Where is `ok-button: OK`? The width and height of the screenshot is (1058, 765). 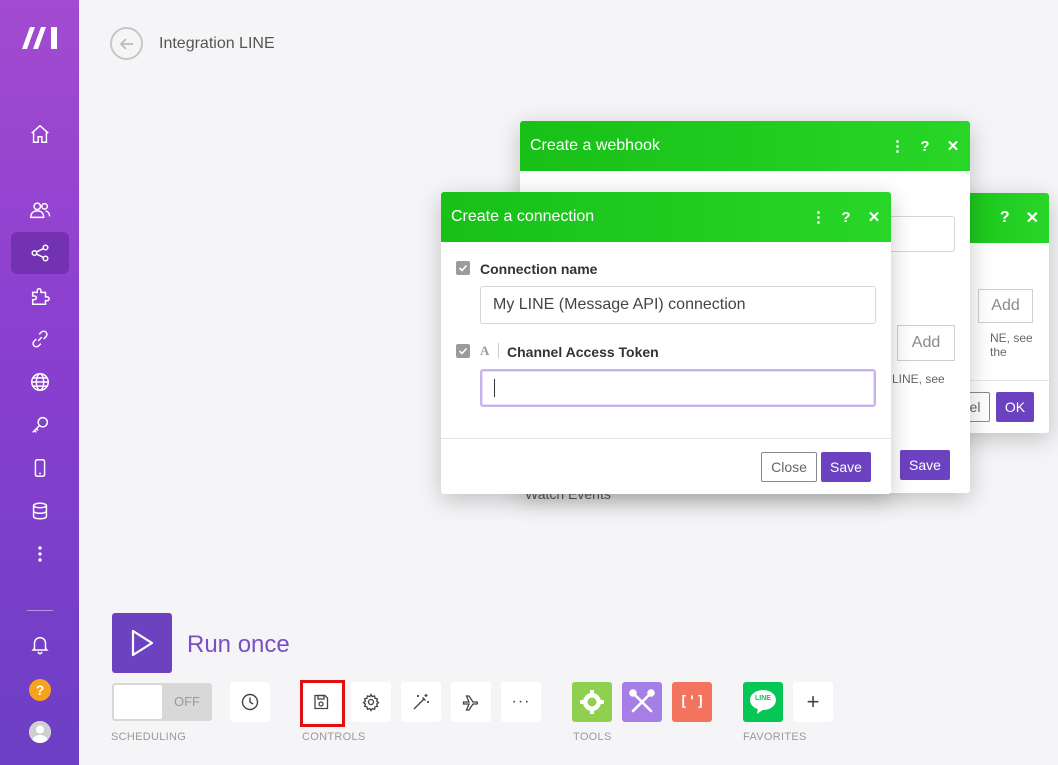 ok-button: OK is located at coordinates (1015, 407).